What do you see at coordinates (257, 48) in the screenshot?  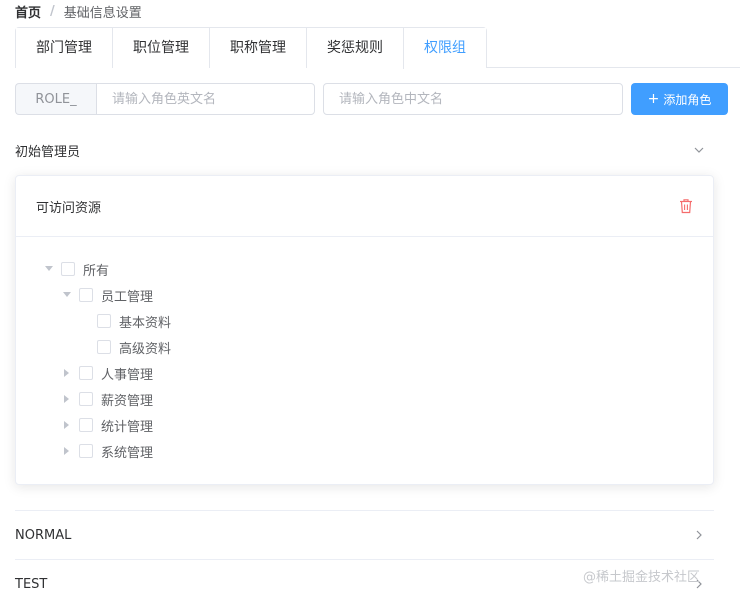 I see `tab-job-title: 职称管理` at bounding box center [257, 48].